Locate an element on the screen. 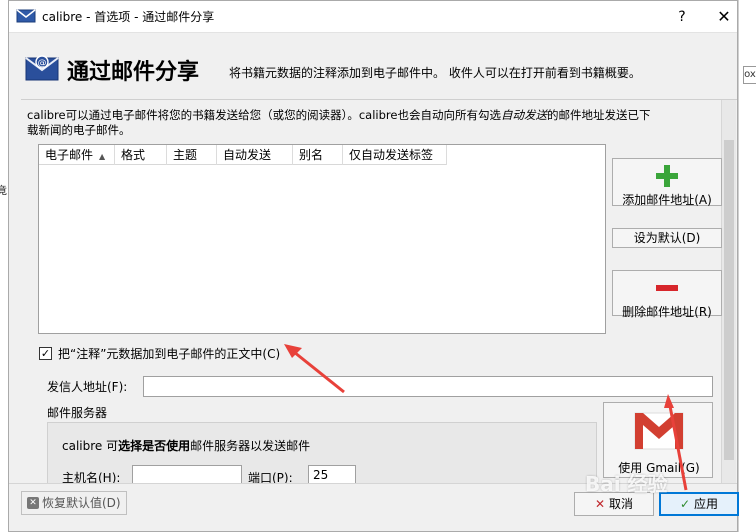 This screenshot has width=756, height=532. restore-icon: ✕ is located at coordinates (33, 503).